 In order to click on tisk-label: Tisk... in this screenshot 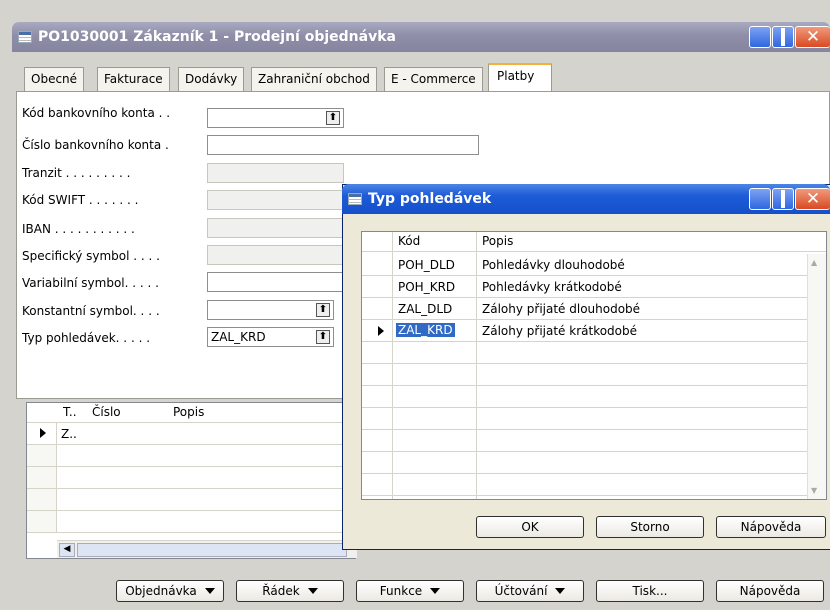, I will do `click(650, 591)`.